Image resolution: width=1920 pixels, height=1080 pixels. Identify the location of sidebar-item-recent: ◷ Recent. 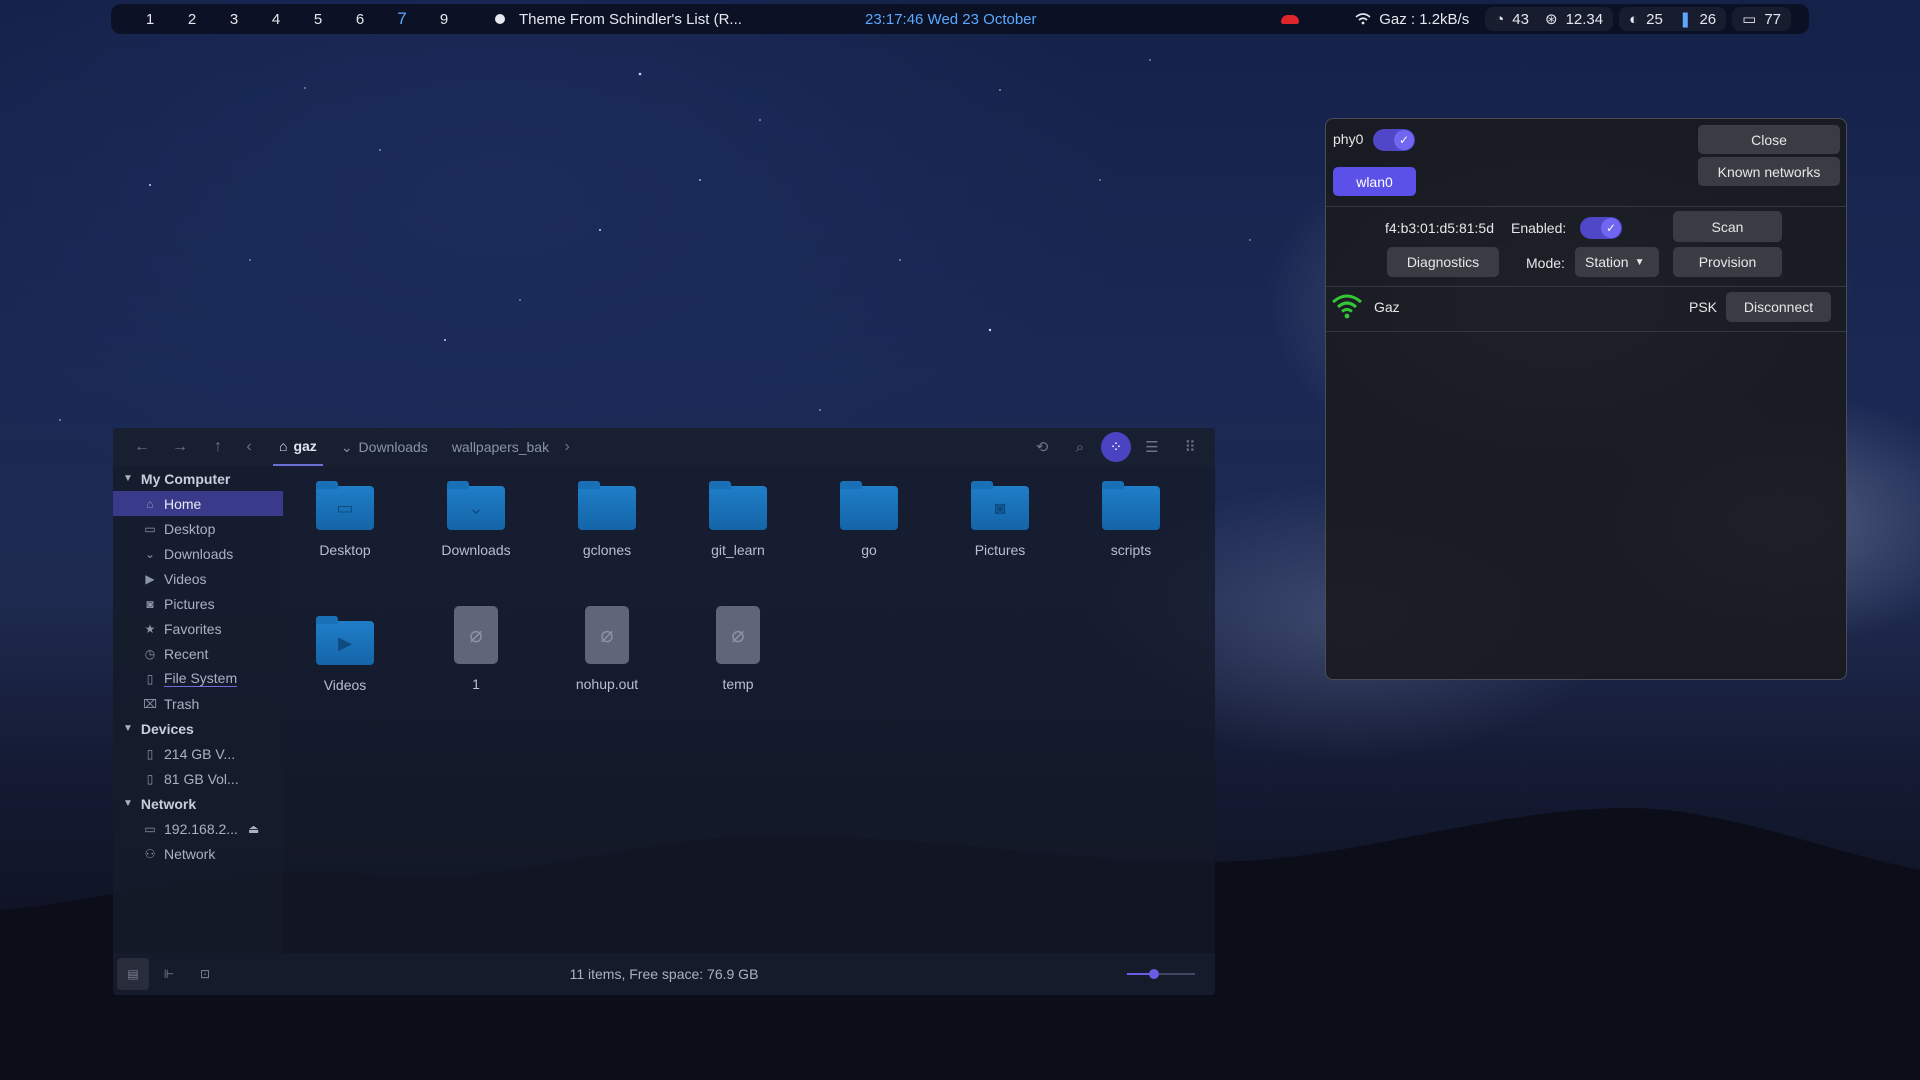
(198, 653).